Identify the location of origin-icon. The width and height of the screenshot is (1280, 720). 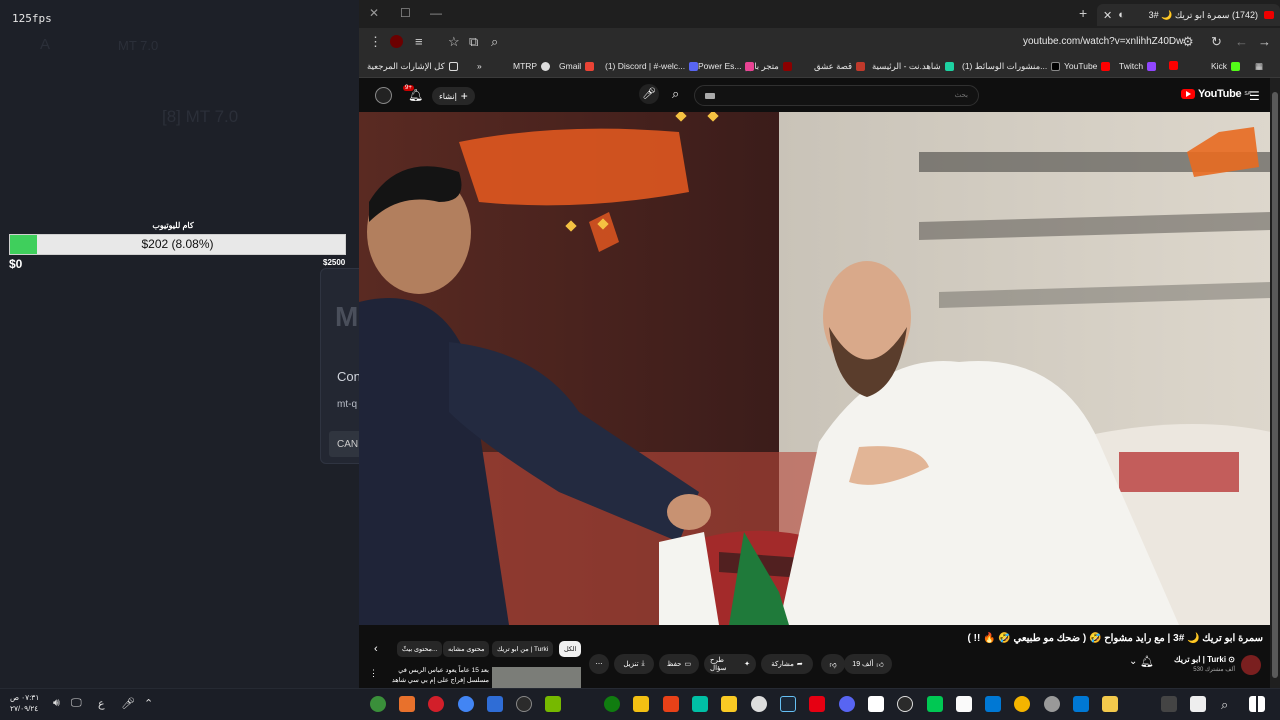
(671, 704).